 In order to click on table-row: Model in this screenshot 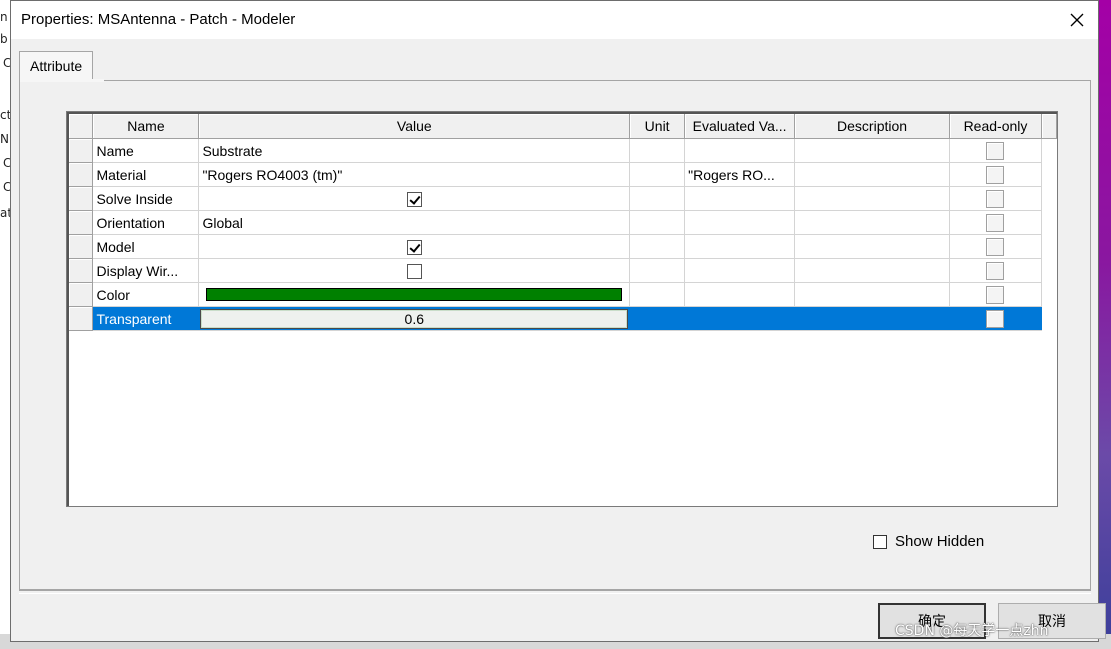, I will do `click(563, 246)`.